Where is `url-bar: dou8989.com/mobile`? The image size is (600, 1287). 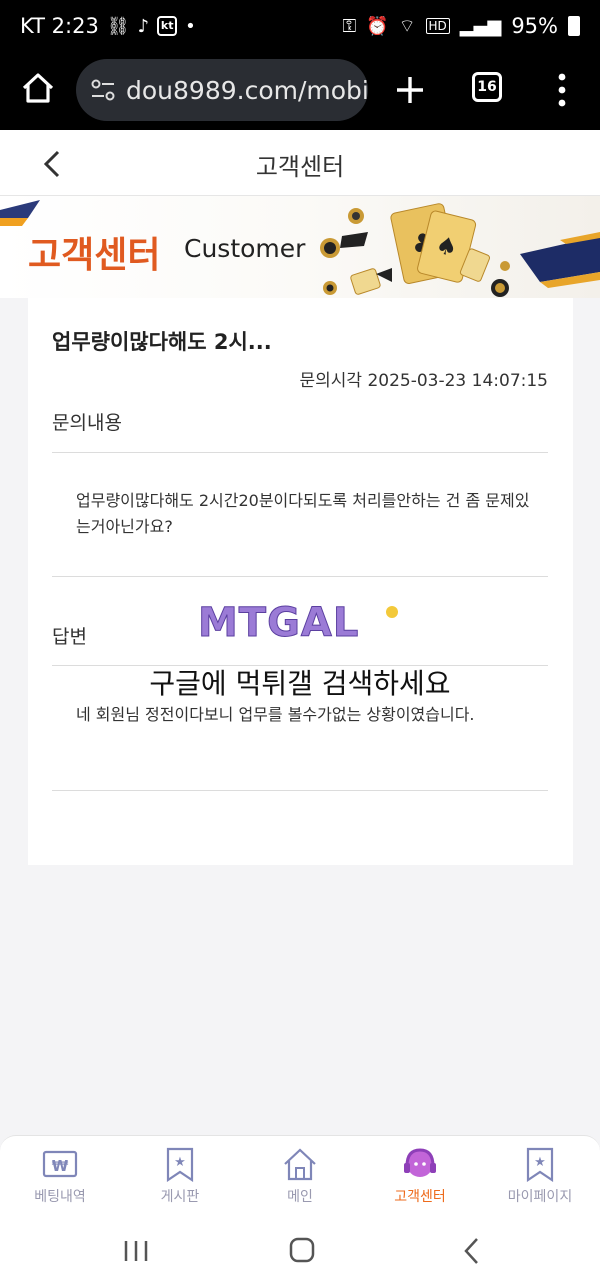
url-bar: dou8989.com/mobile is located at coordinates (222, 90).